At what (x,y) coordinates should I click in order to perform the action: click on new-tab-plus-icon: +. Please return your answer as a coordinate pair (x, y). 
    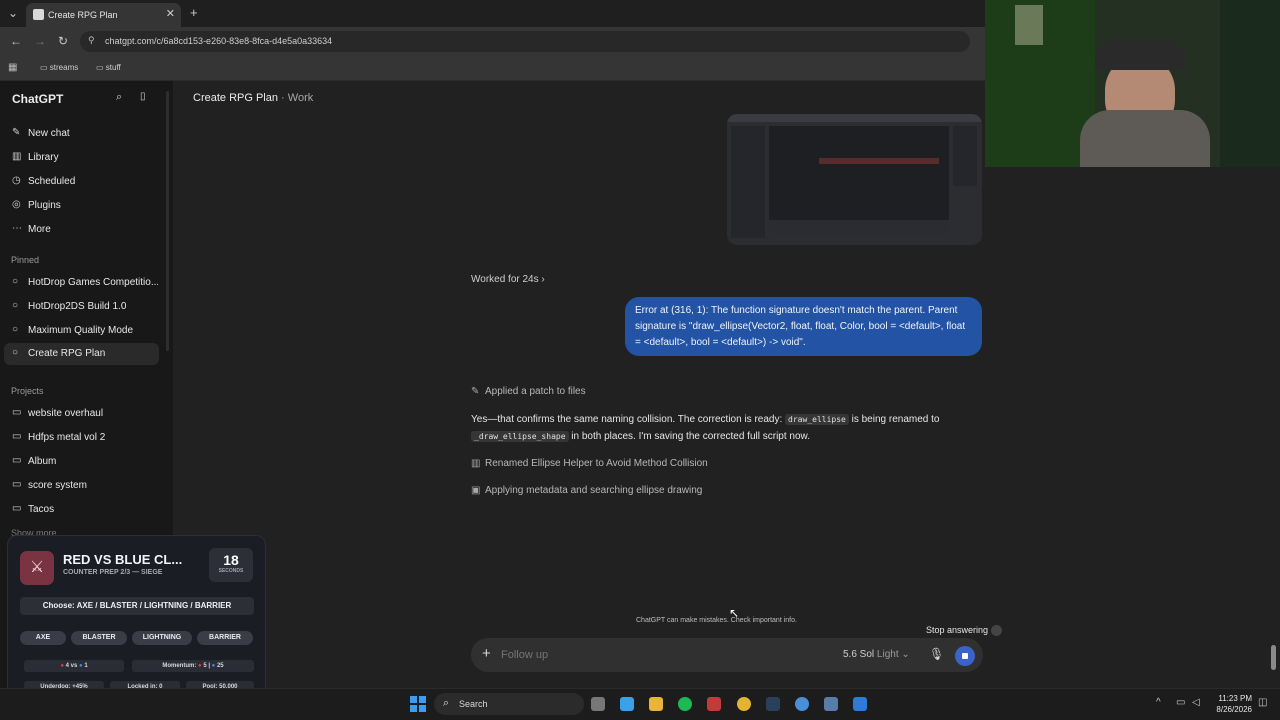
    Looking at the image, I should click on (194, 12).